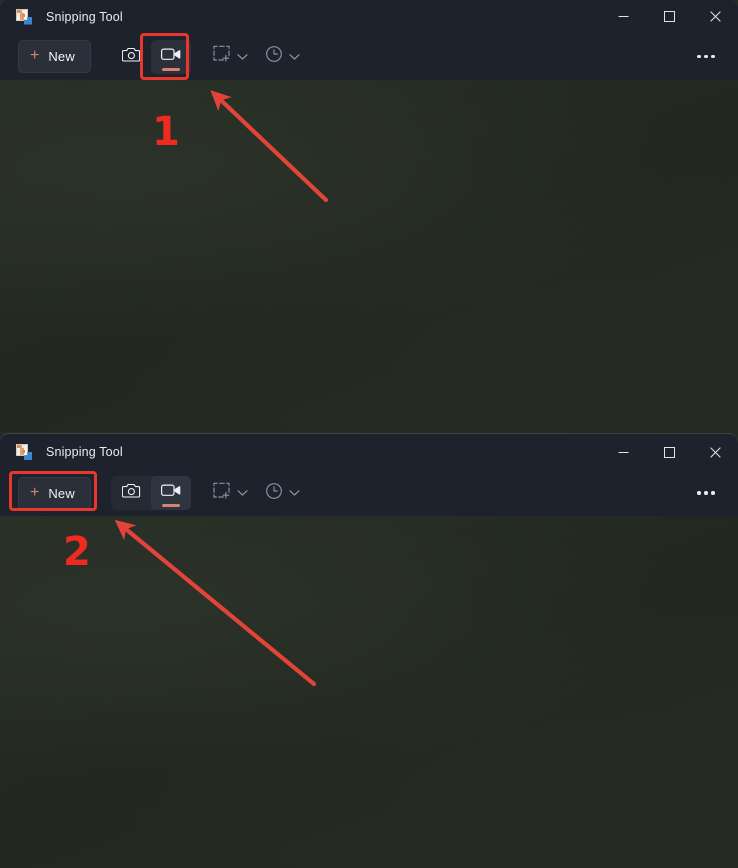 This screenshot has height=868, width=738. I want to click on toolbar-2: + New, so click(369, 493).